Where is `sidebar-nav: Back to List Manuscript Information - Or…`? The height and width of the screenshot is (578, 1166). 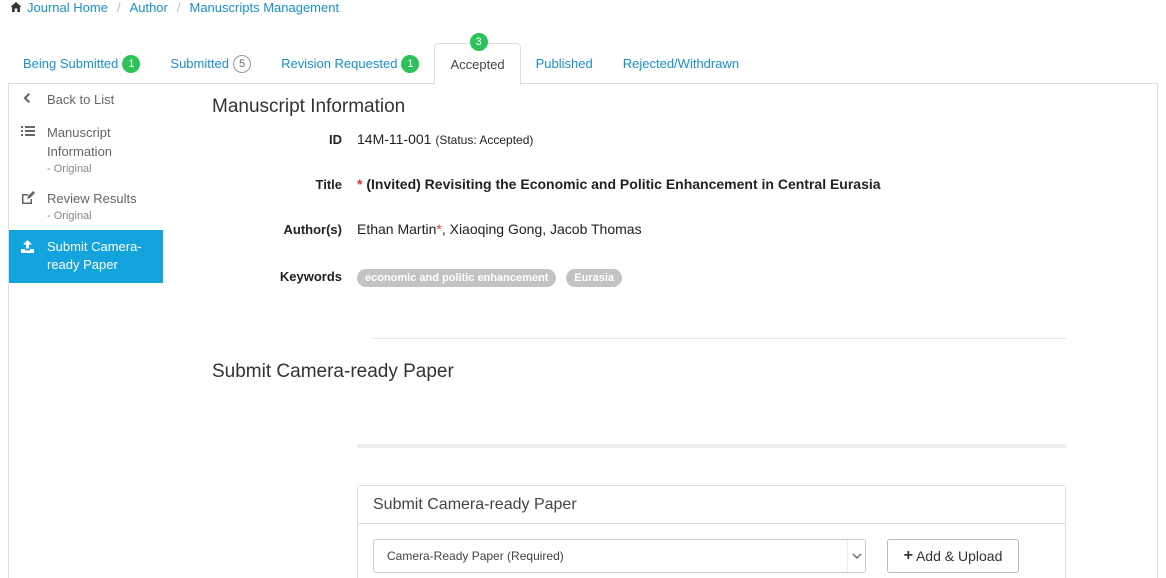 sidebar-nav: Back to List Manuscript Information - Or… is located at coordinates (86, 183).